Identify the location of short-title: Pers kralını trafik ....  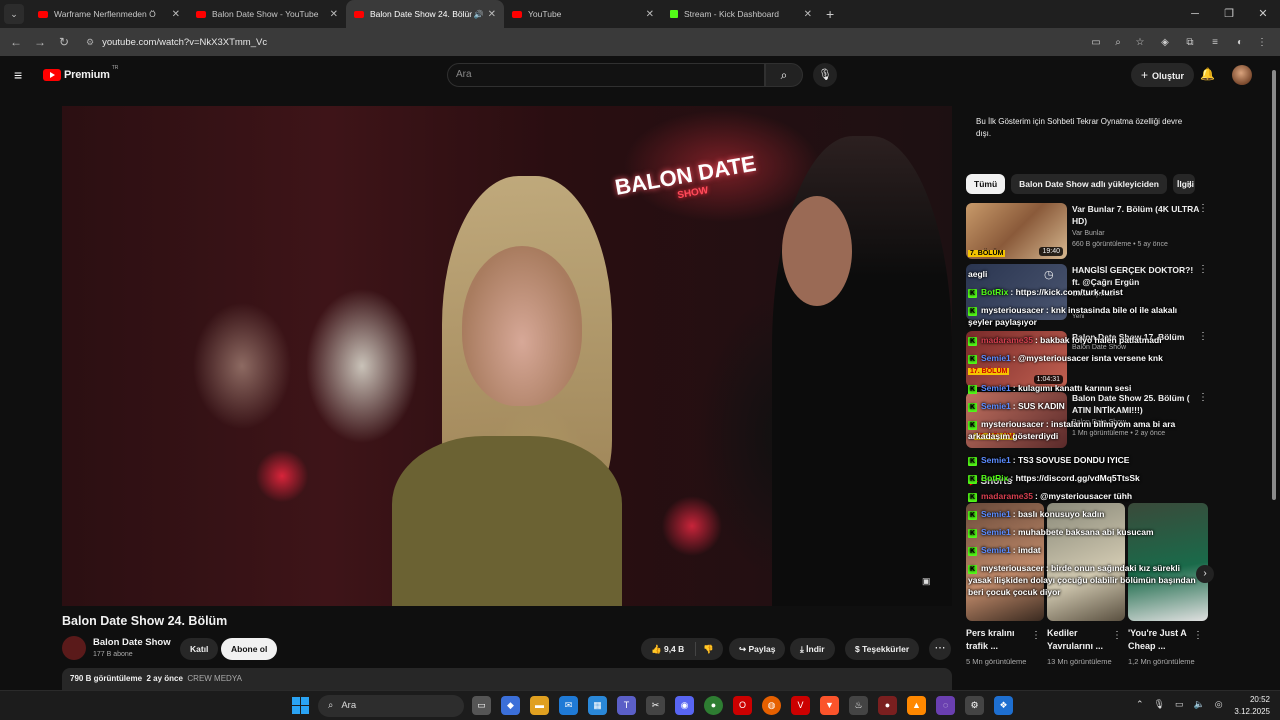
(999, 640).